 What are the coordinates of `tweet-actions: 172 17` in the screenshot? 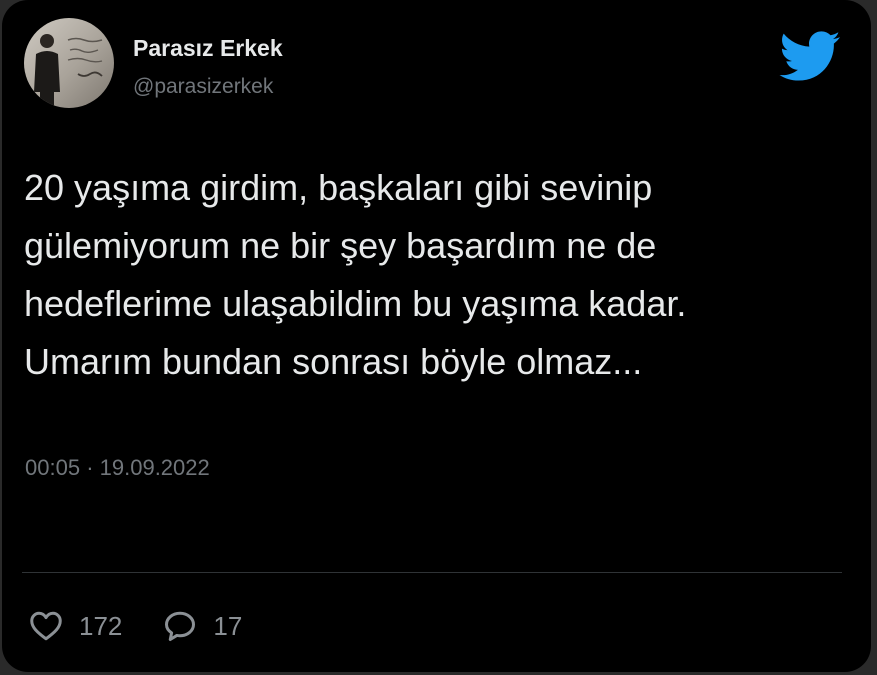 It's located at (134, 626).